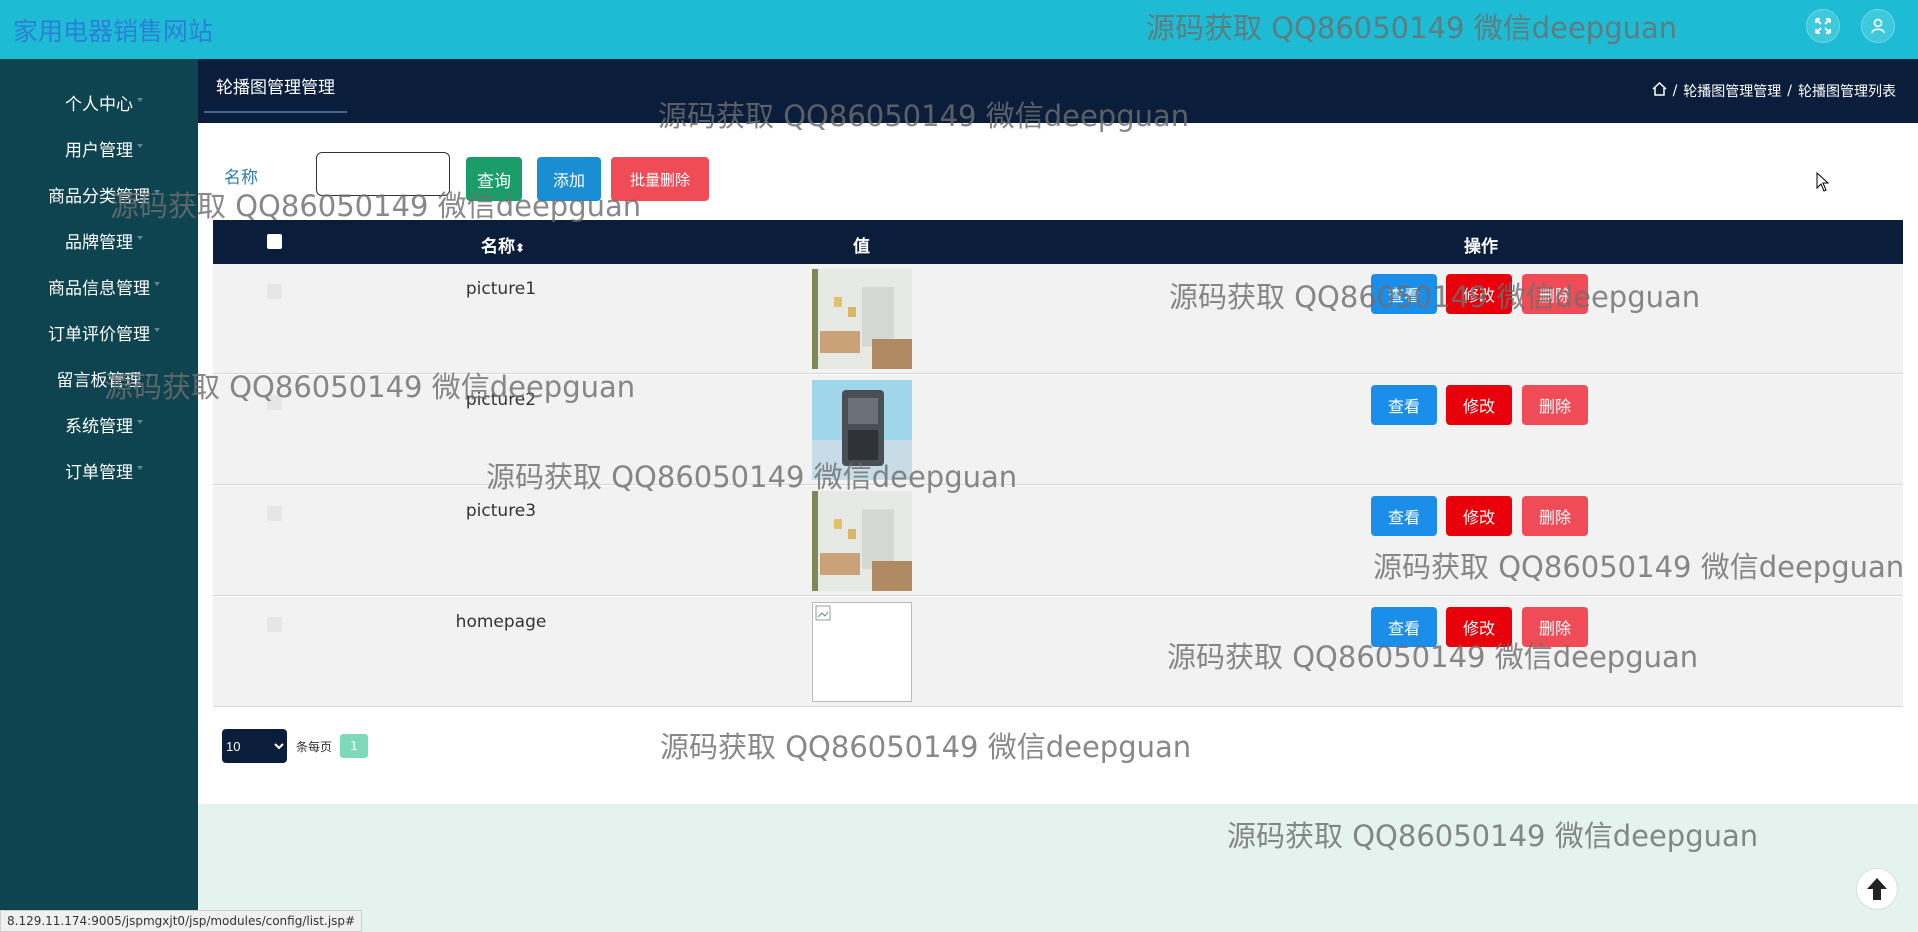  Describe the element at coordinates (1058, 430) in the screenshot. I see `table-row: picture2 查看 修改 删除` at that location.